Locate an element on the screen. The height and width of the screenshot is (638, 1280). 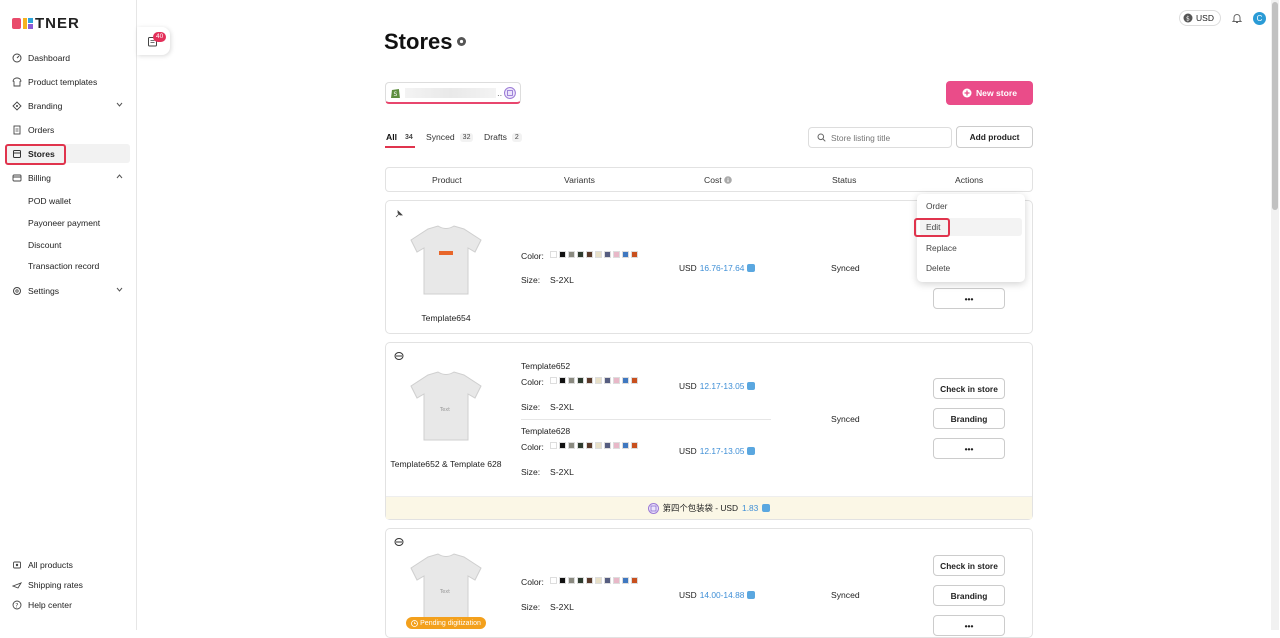
search-box is located at coordinates (880, 137).